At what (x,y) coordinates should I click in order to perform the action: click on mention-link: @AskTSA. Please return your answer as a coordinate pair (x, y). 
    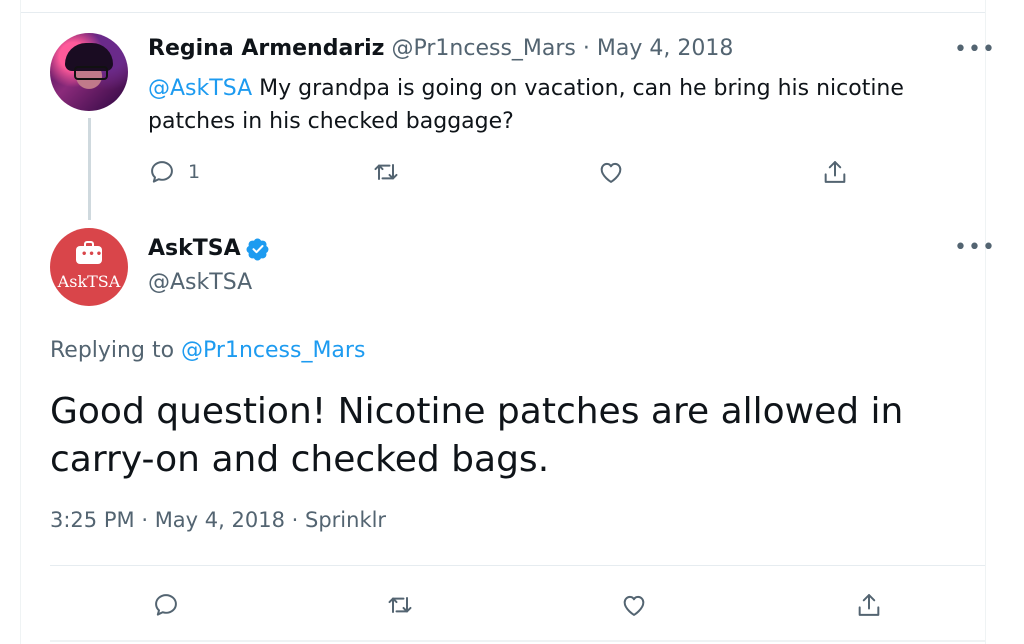
    Looking at the image, I should click on (200, 88).